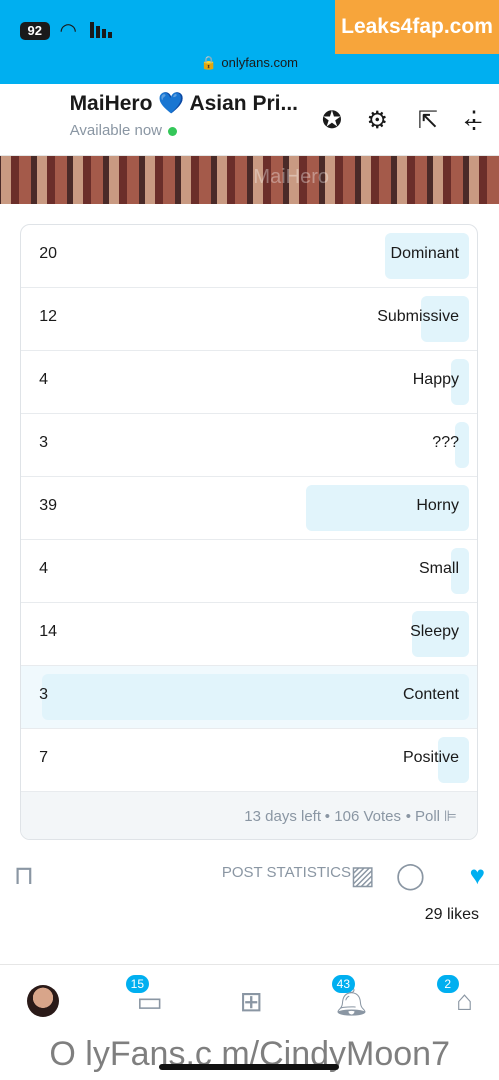  What do you see at coordinates (249, 445) in the screenshot?
I see `poll-option: ??? 3` at bounding box center [249, 445].